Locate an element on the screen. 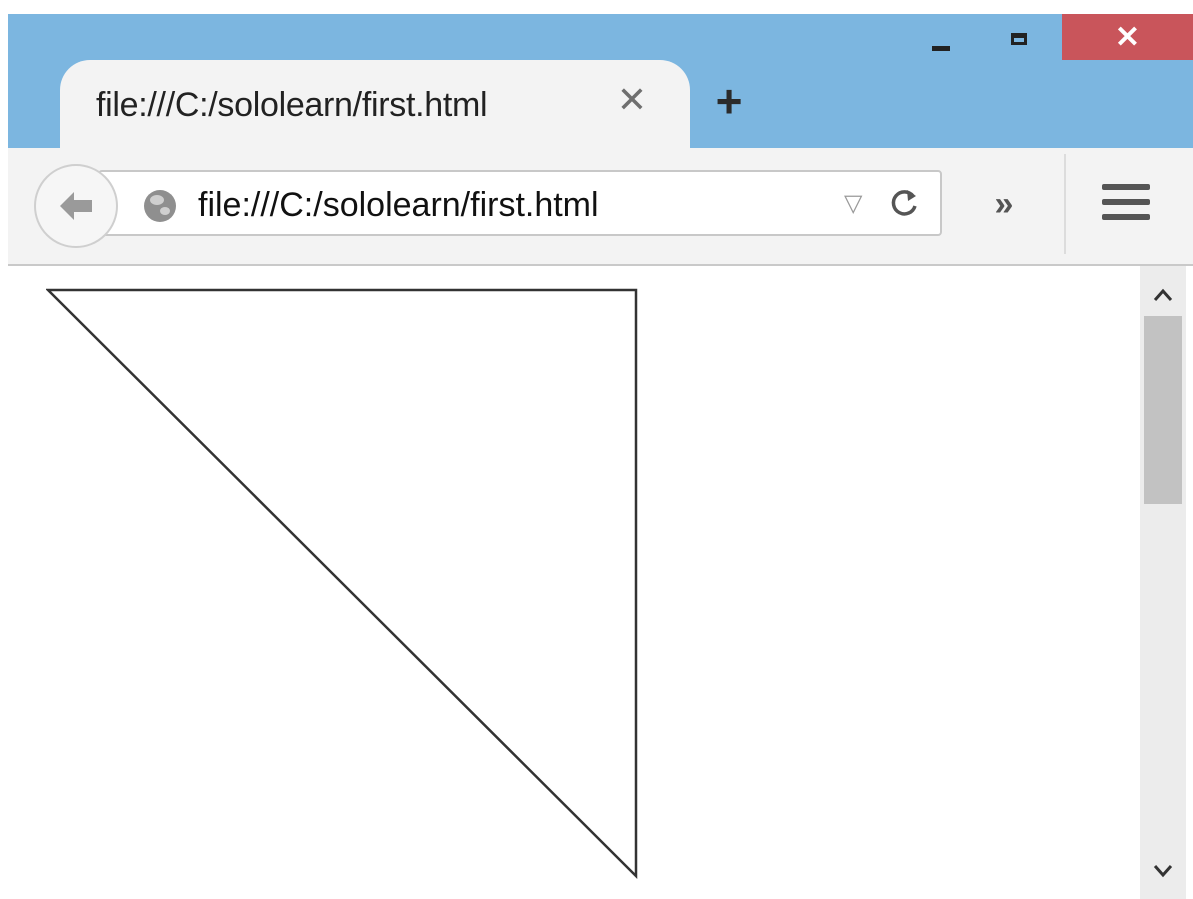 The image size is (1193, 899). maximize-button is located at coordinates (1019, 37).